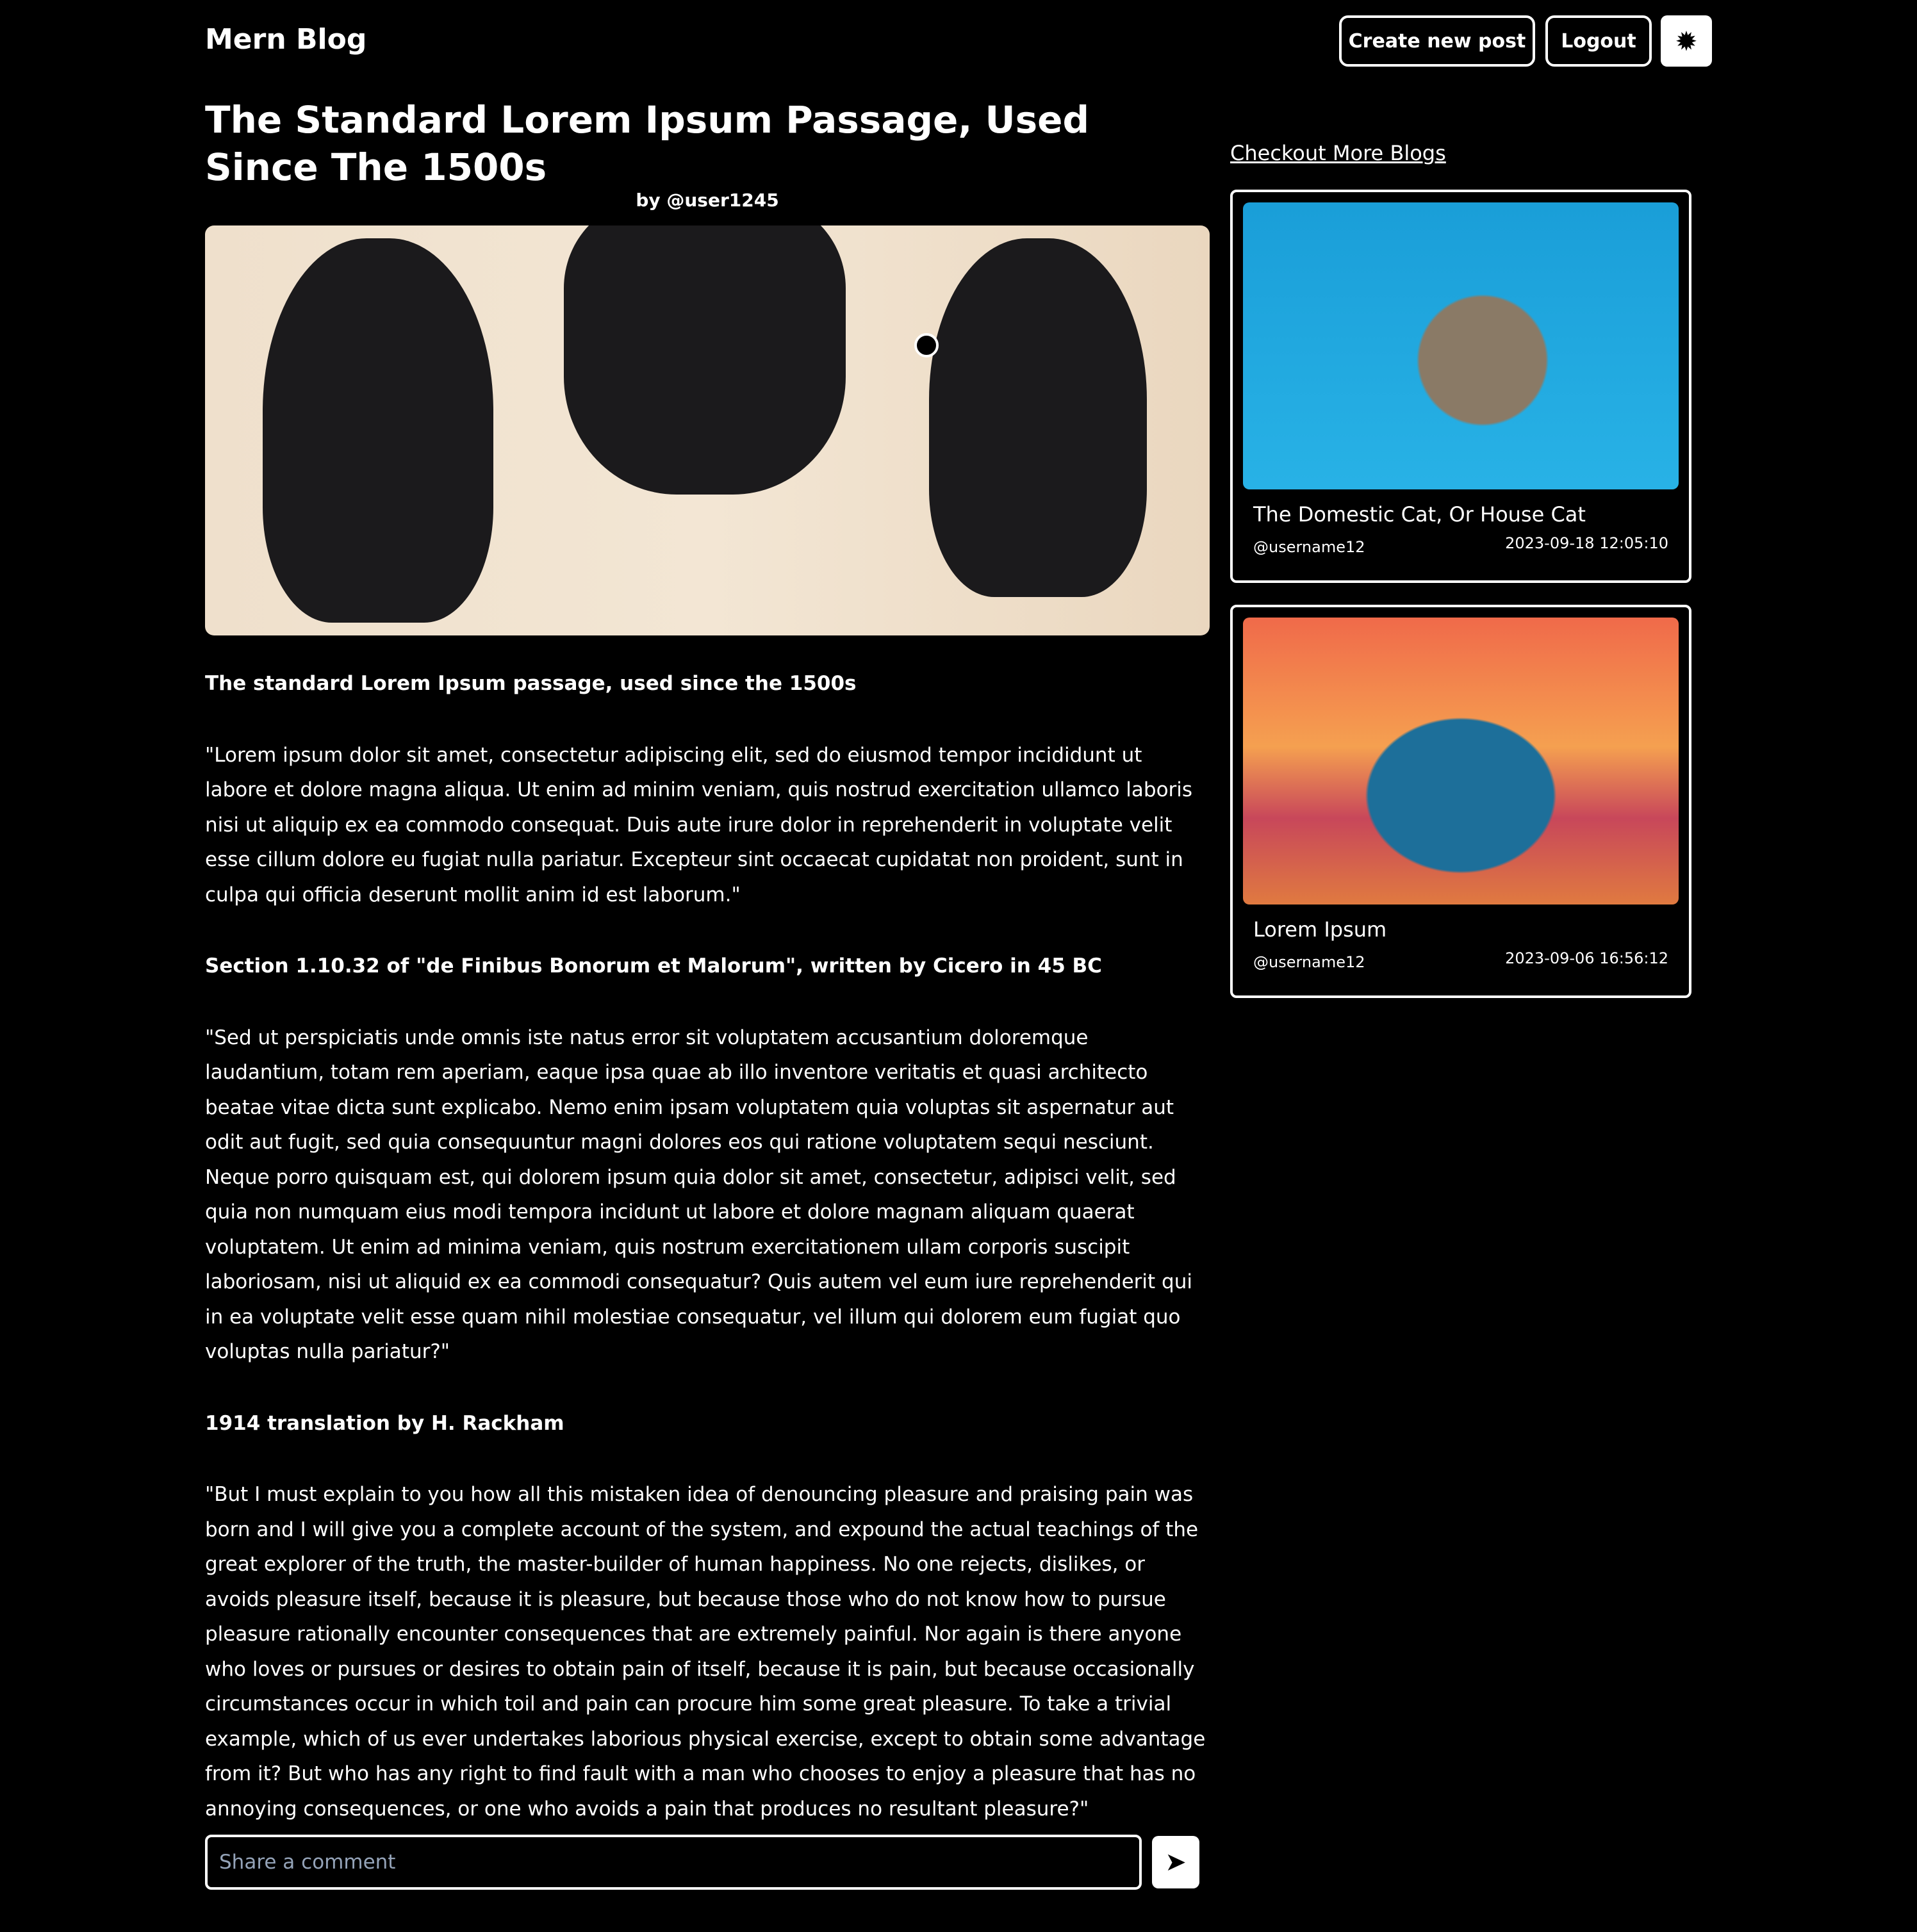  Describe the element at coordinates (1338, 153) in the screenshot. I see `checkout-more-blogs-link: Checkout More Blogs` at that location.